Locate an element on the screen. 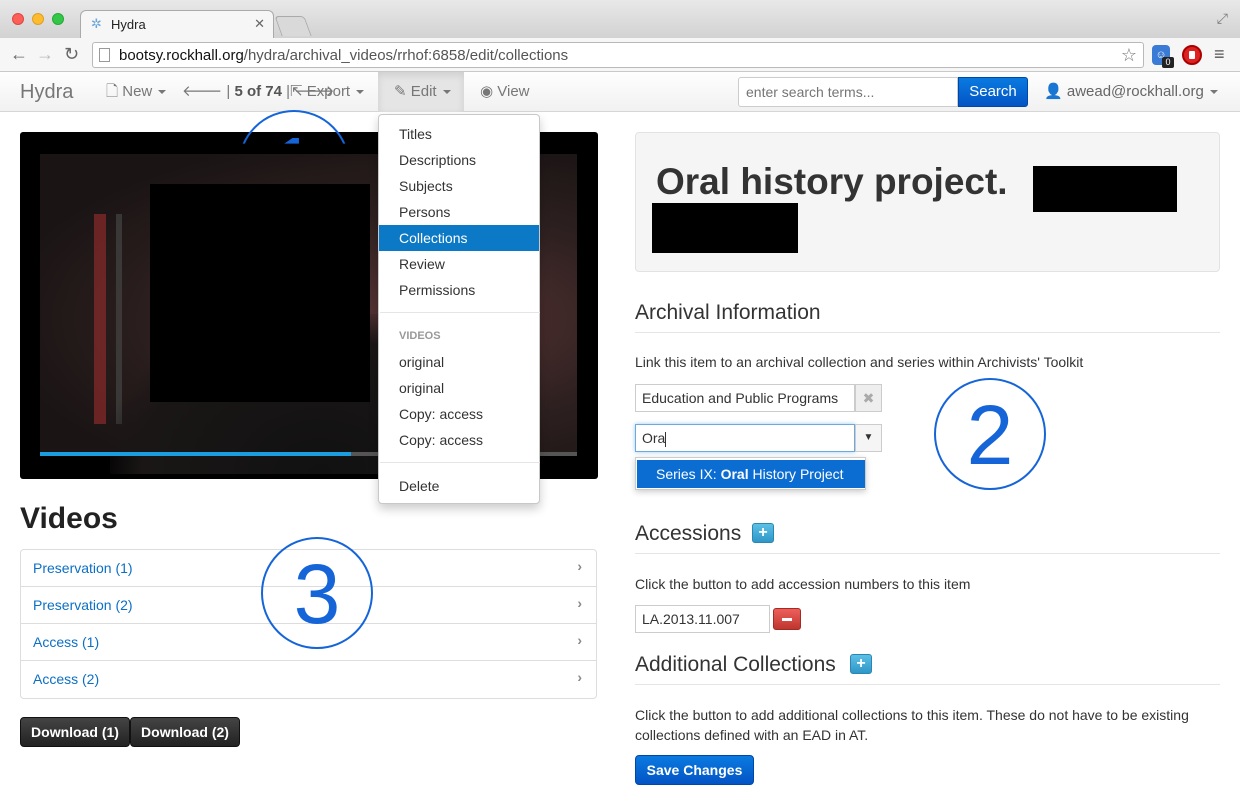 This screenshot has width=1240, height=785. video-link: Access (1) is located at coordinates (66, 642).